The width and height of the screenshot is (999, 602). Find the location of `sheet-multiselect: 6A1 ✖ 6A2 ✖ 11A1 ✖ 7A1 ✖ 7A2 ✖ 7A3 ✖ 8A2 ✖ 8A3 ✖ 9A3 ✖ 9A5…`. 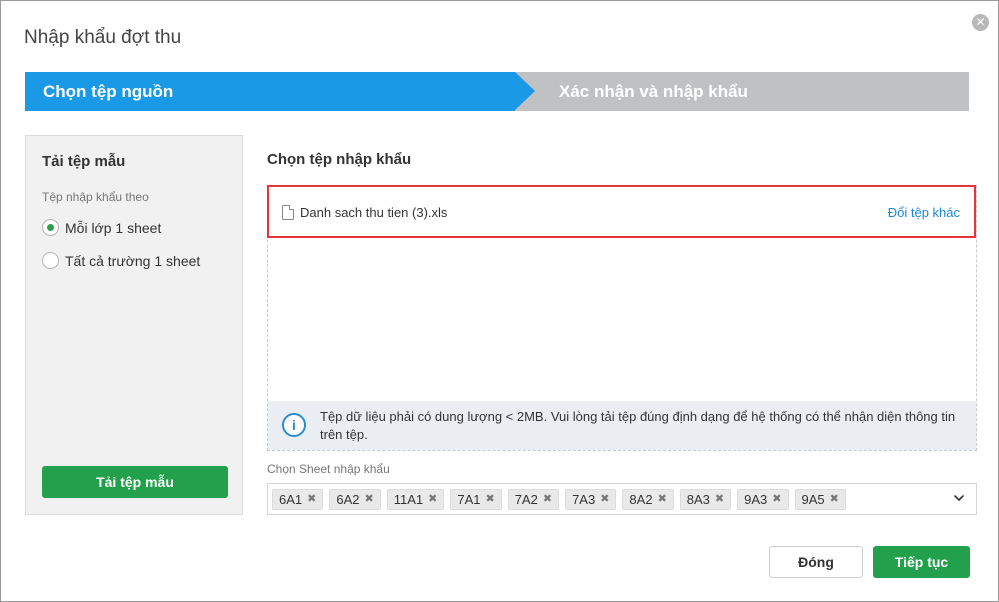

sheet-multiselect: 6A1 ✖ 6A2 ✖ 11A1 ✖ 7A1 ✖ 7A2 ✖ 7A3 ✖ 8A2 ✖ 8A3 ✖ 9A3 ✖ 9A5… is located at coordinates (622, 499).